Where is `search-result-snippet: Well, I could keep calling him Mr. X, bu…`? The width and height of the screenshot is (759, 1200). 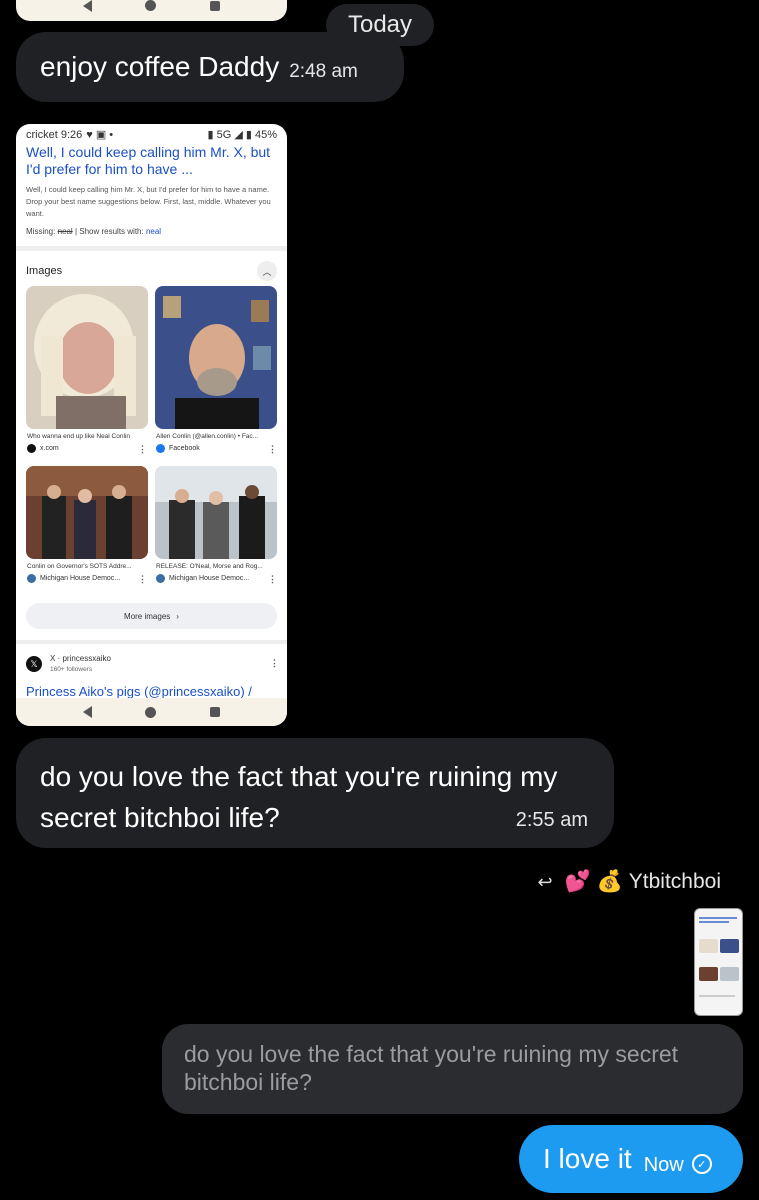 search-result-snippet: Well, I could keep calling him Mr. X, bu… is located at coordinates (148, 201).